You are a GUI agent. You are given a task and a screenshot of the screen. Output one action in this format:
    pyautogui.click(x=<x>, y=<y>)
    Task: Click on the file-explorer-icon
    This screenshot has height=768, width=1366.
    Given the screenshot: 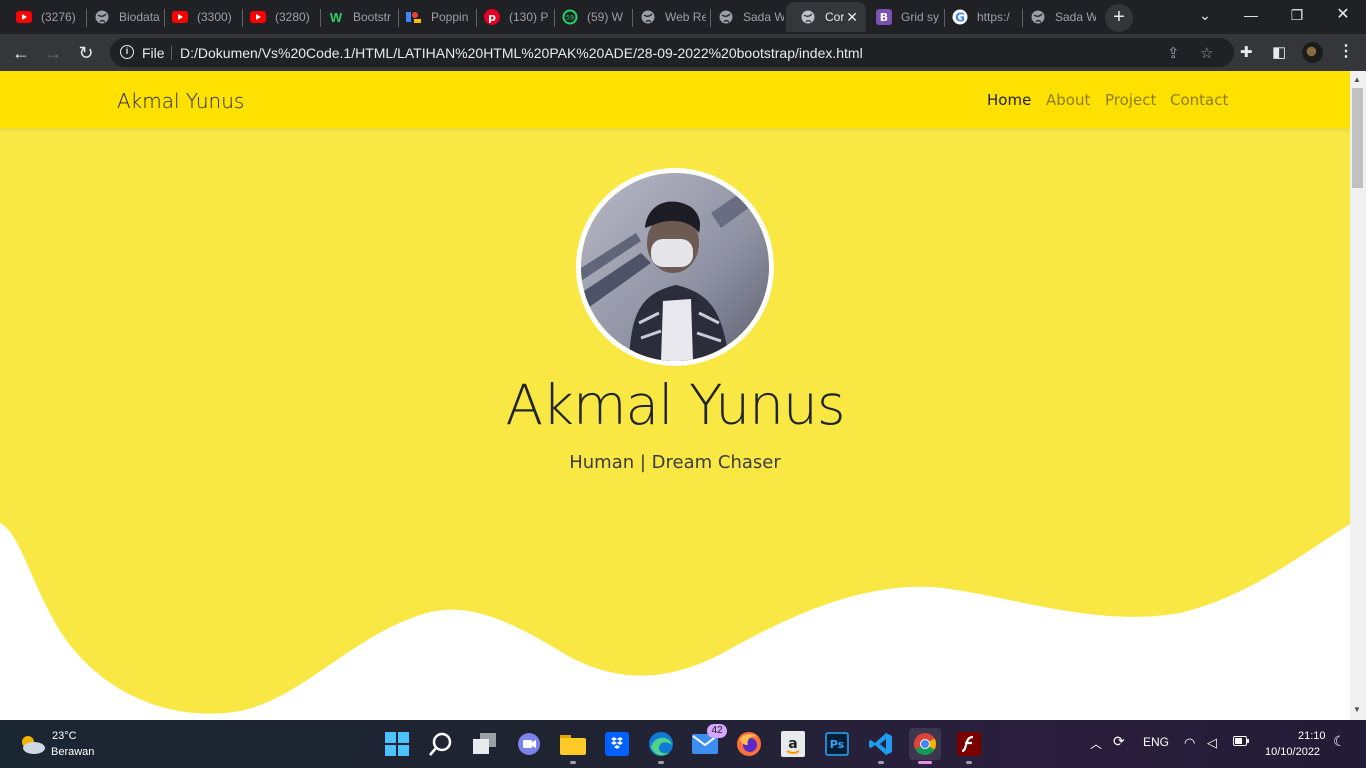 What is the action you would take?
    pyautogui.click(x=573, y=746)
    